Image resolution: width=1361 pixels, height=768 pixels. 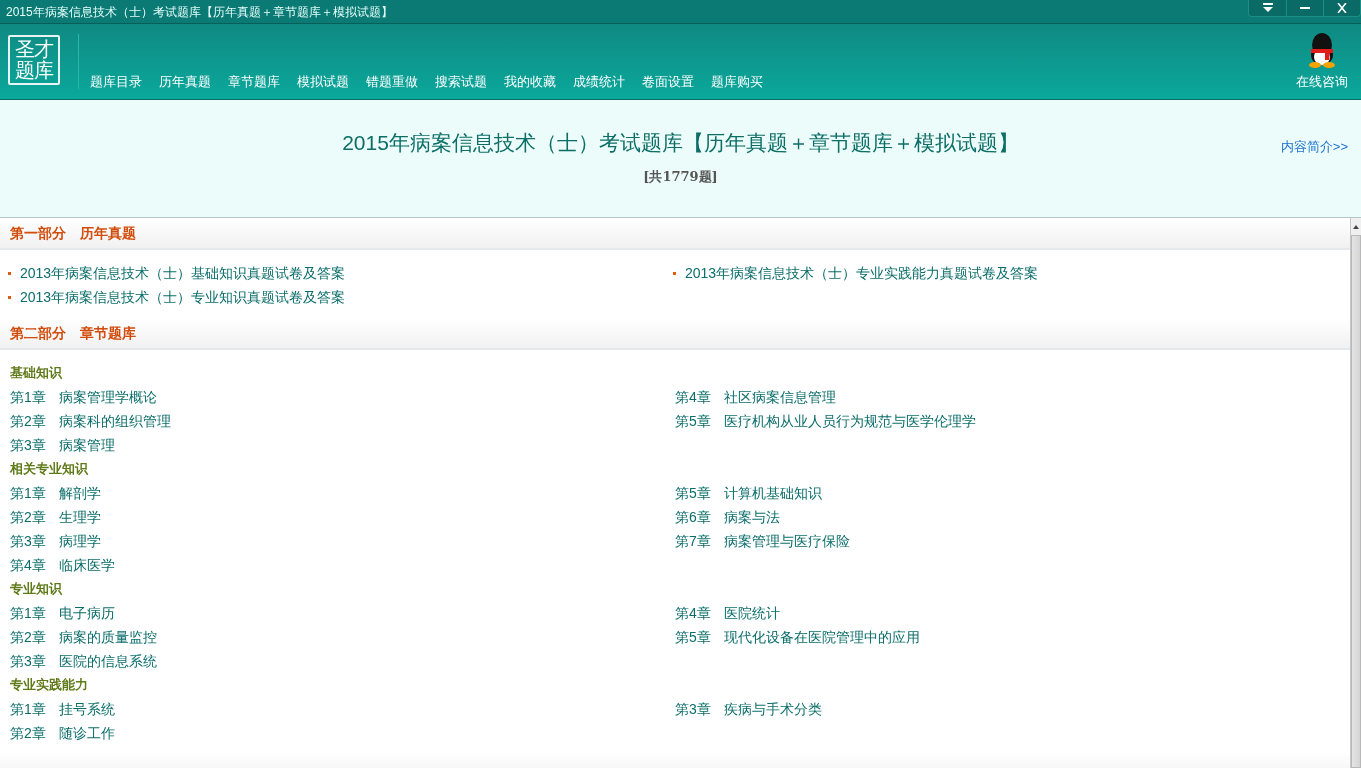 What do you see at coordinates (1267, 8) in the screenshot?
I see `dropdown-icon` at bounding box center [1267, 8].